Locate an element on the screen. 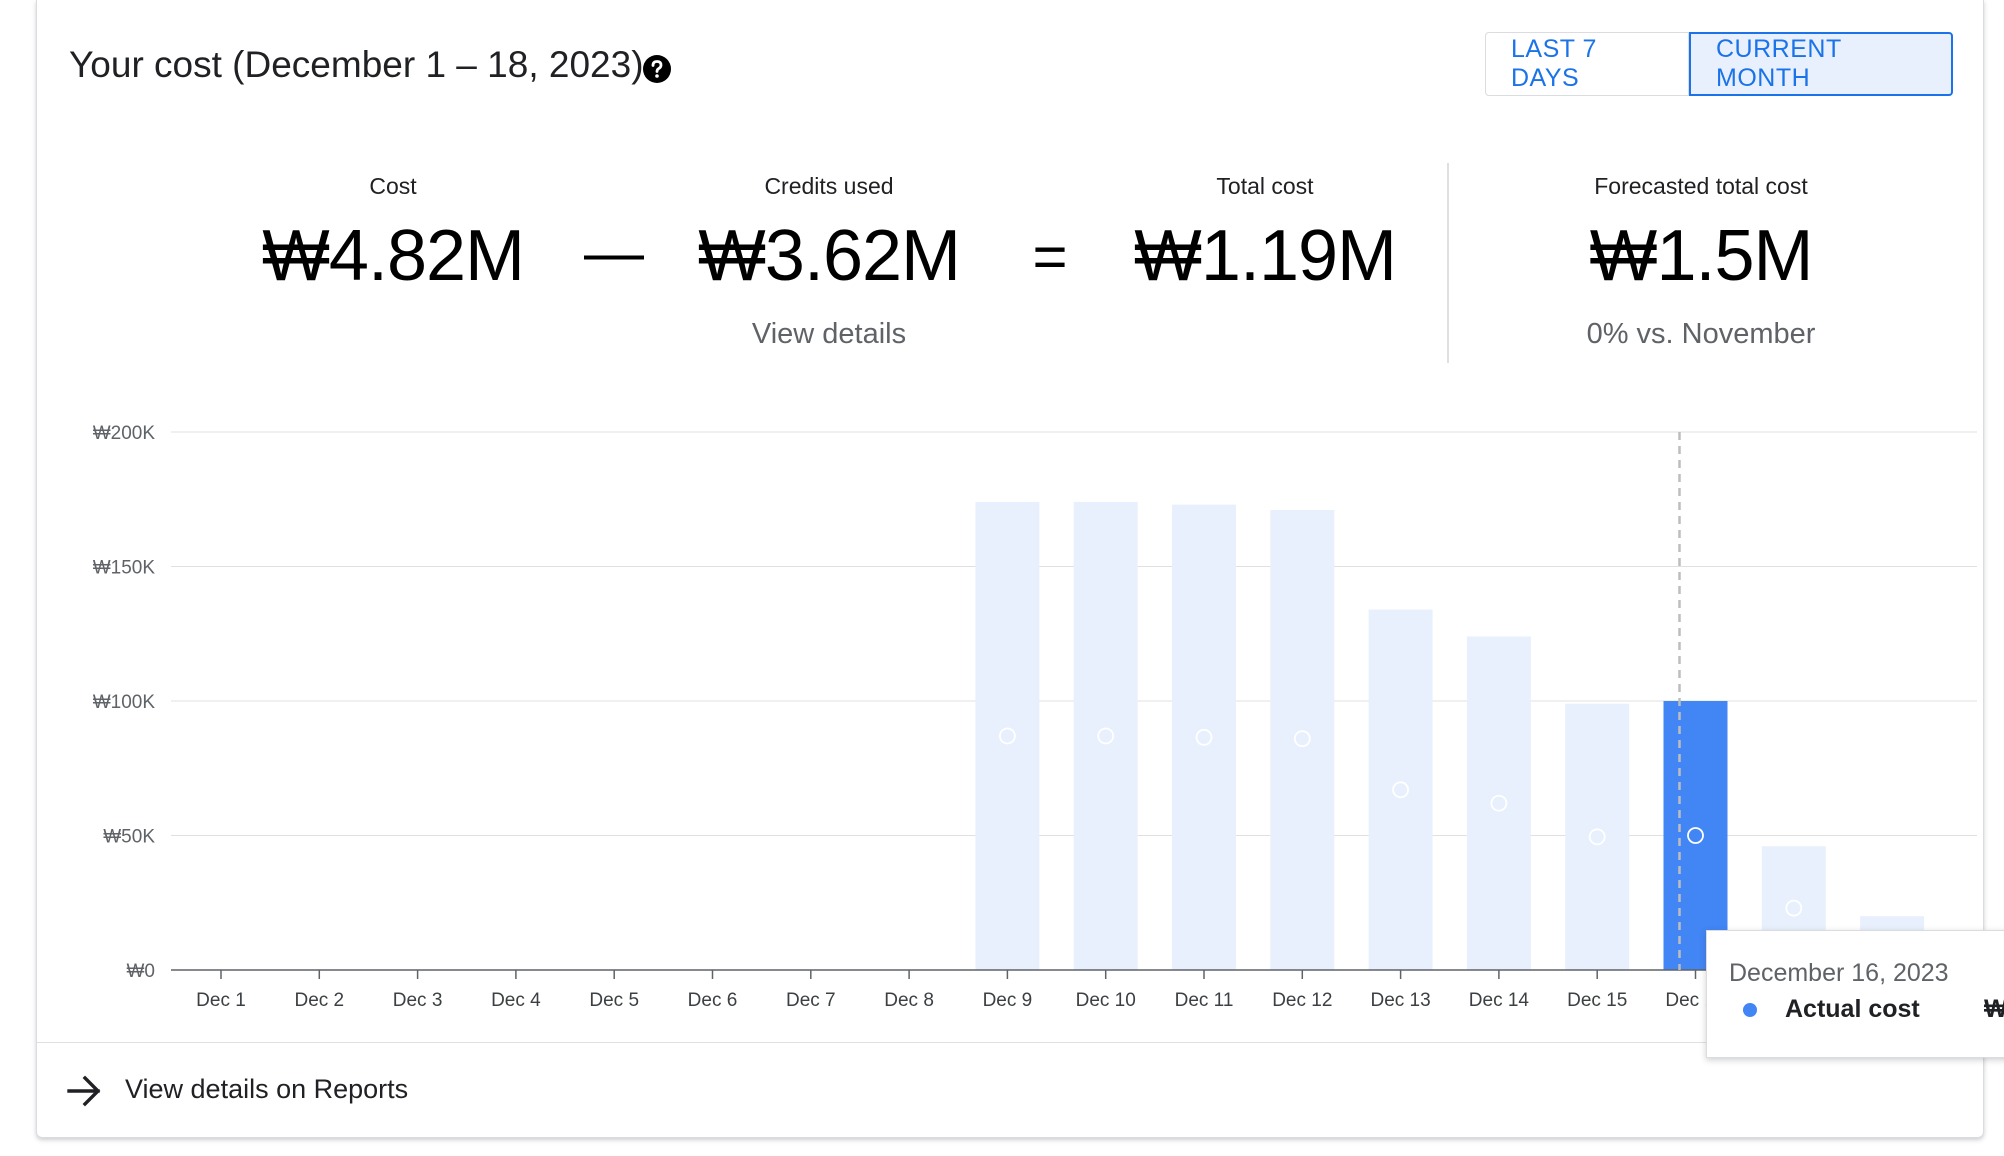  total-cost-label: Total cost is located at coordinates (1265, 186).